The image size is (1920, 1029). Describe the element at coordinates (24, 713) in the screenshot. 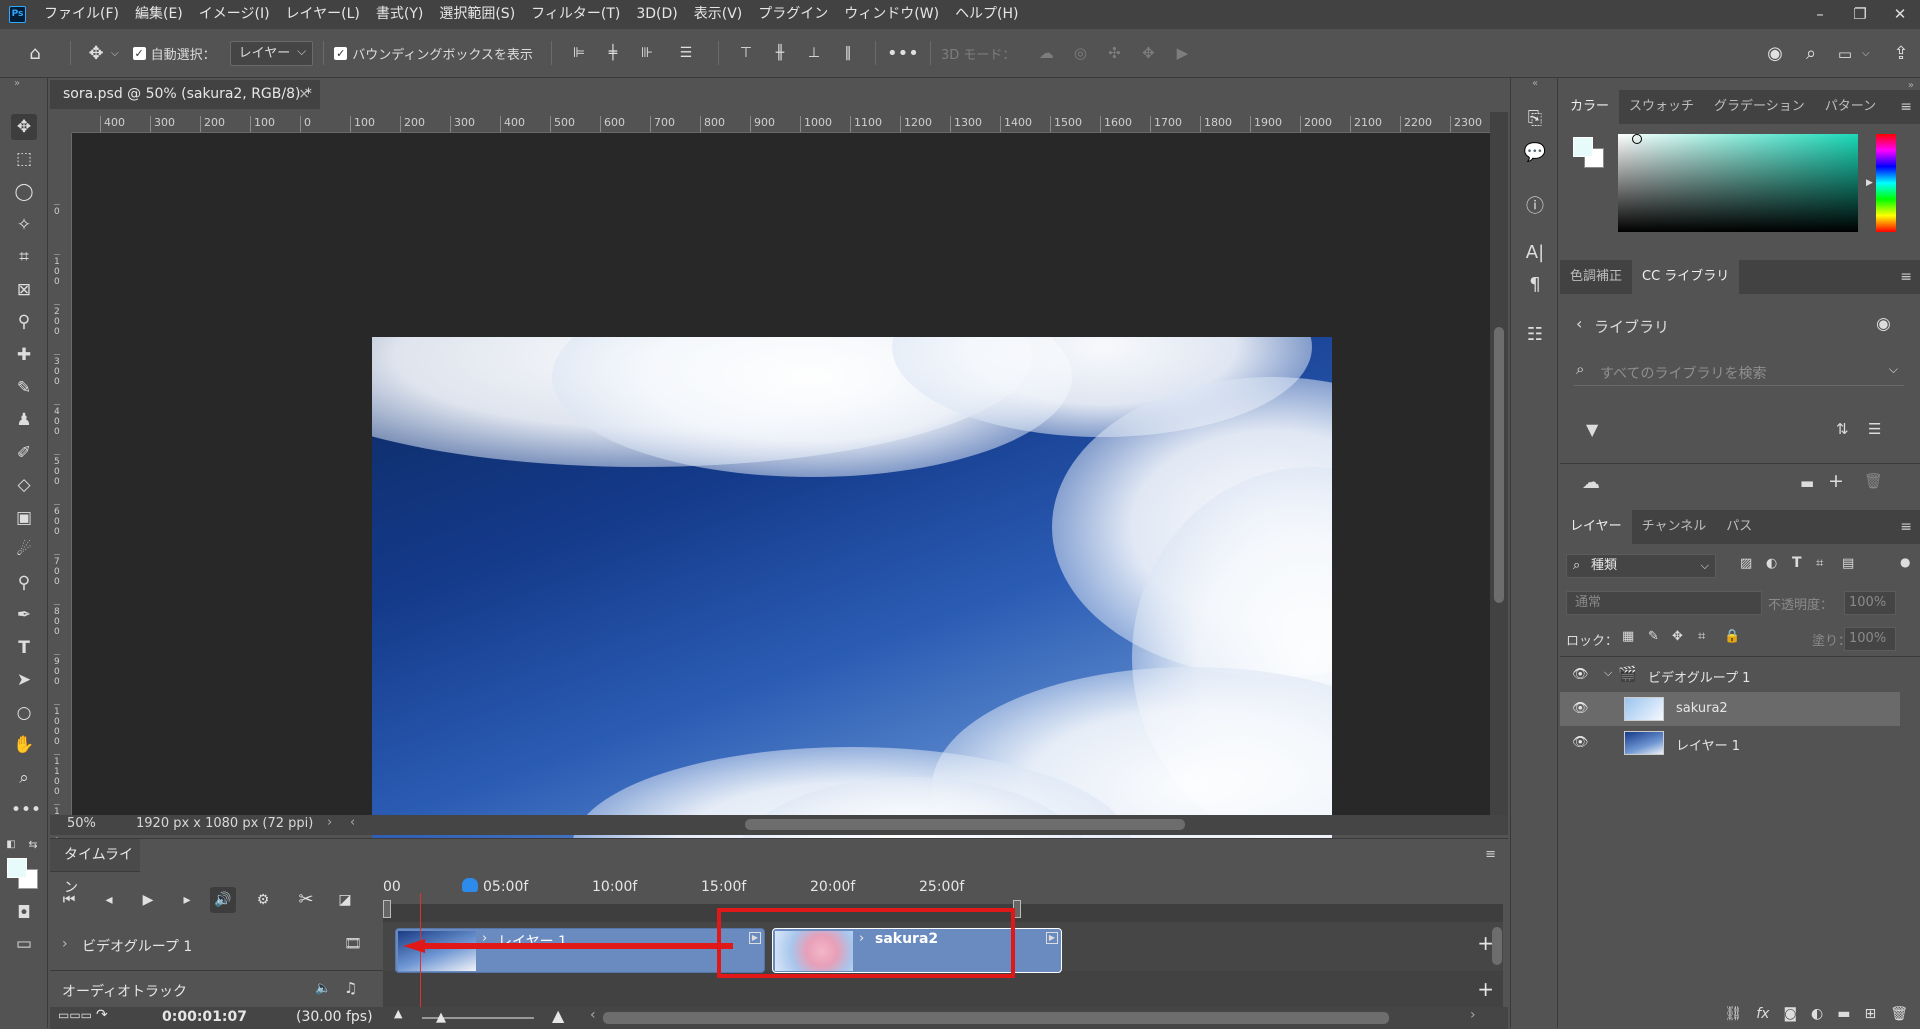

I see `shape-tool-icon: ○` at that location.